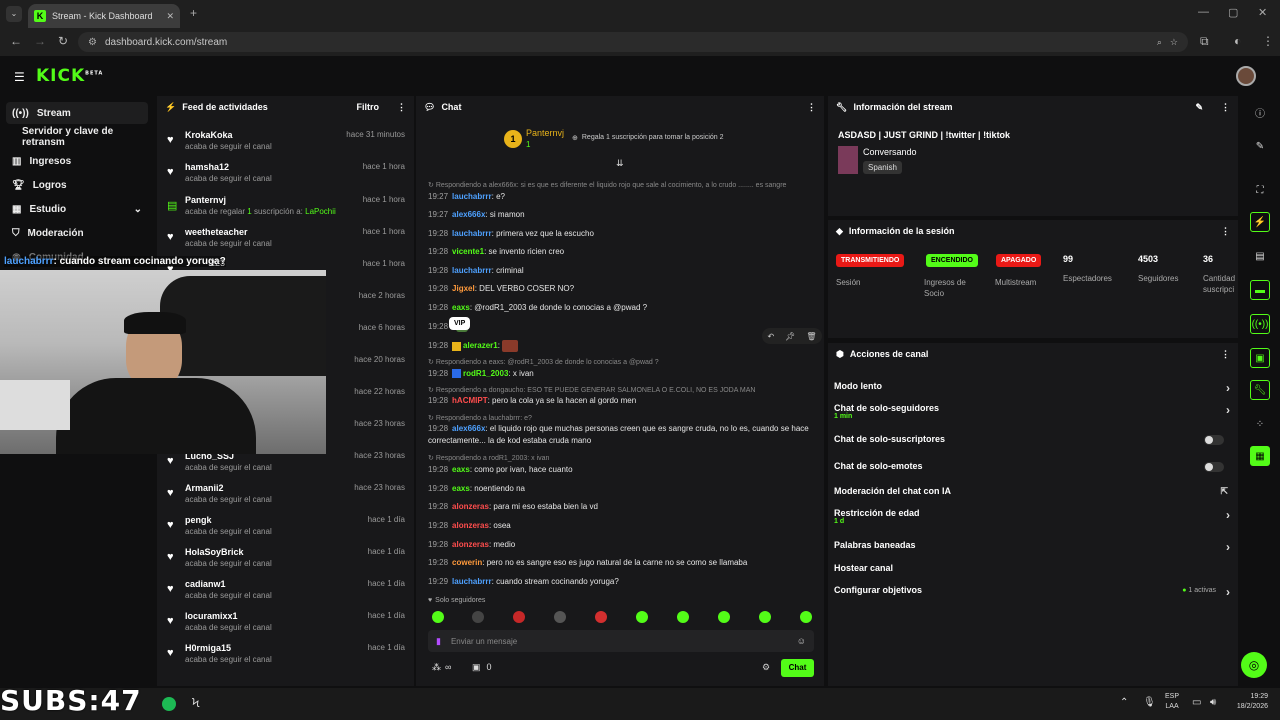 The height and width of the screenshot is (720, 1280). Describe the element at coordinates (19, 77) in the screenshot. I see `hamburger-menu-icon: ☰` at that location.